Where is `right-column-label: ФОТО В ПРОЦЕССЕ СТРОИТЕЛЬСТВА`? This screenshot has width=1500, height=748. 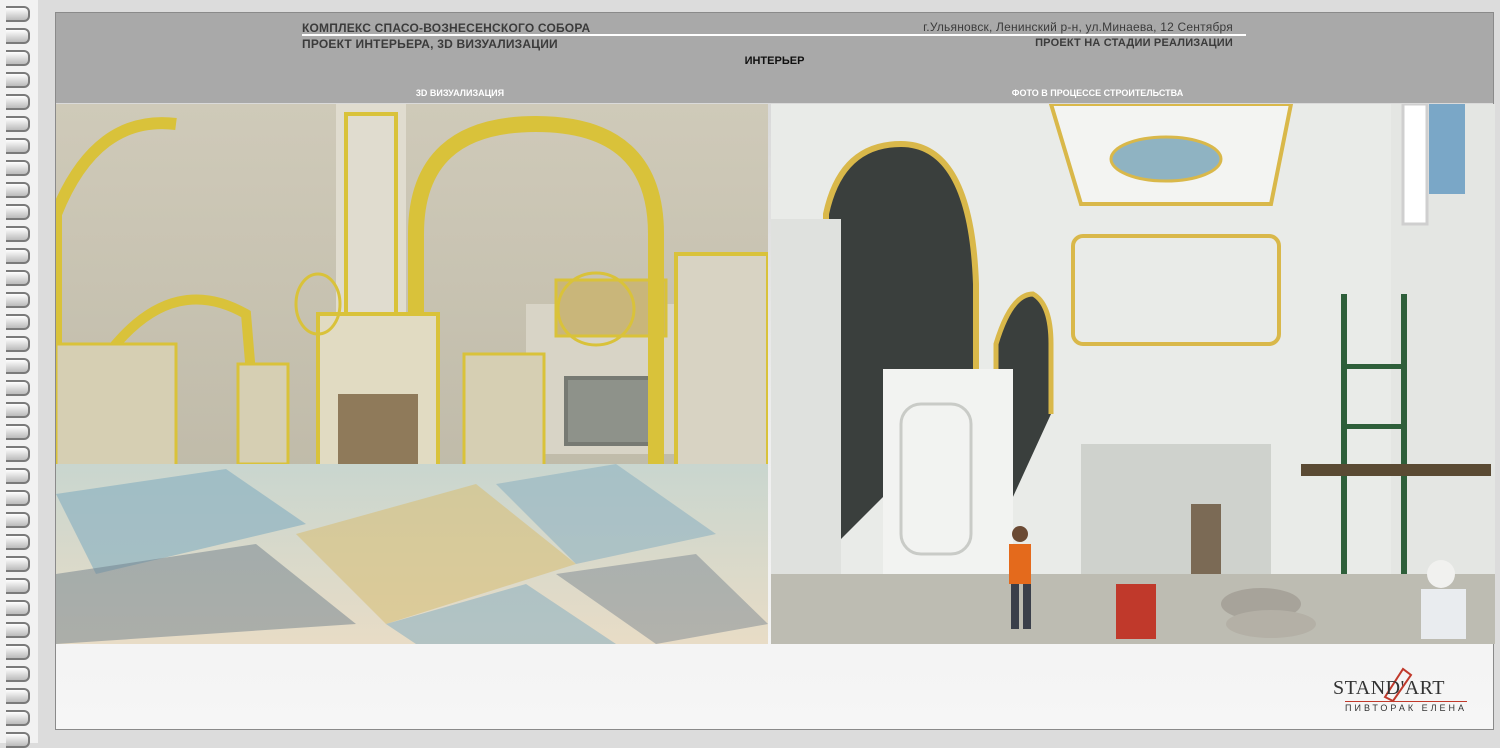
right-column-label: ФОТО В ПРОЦЕССЕ СТРОИТЕЛЬСТВА is located at coordinates (1097, 93).